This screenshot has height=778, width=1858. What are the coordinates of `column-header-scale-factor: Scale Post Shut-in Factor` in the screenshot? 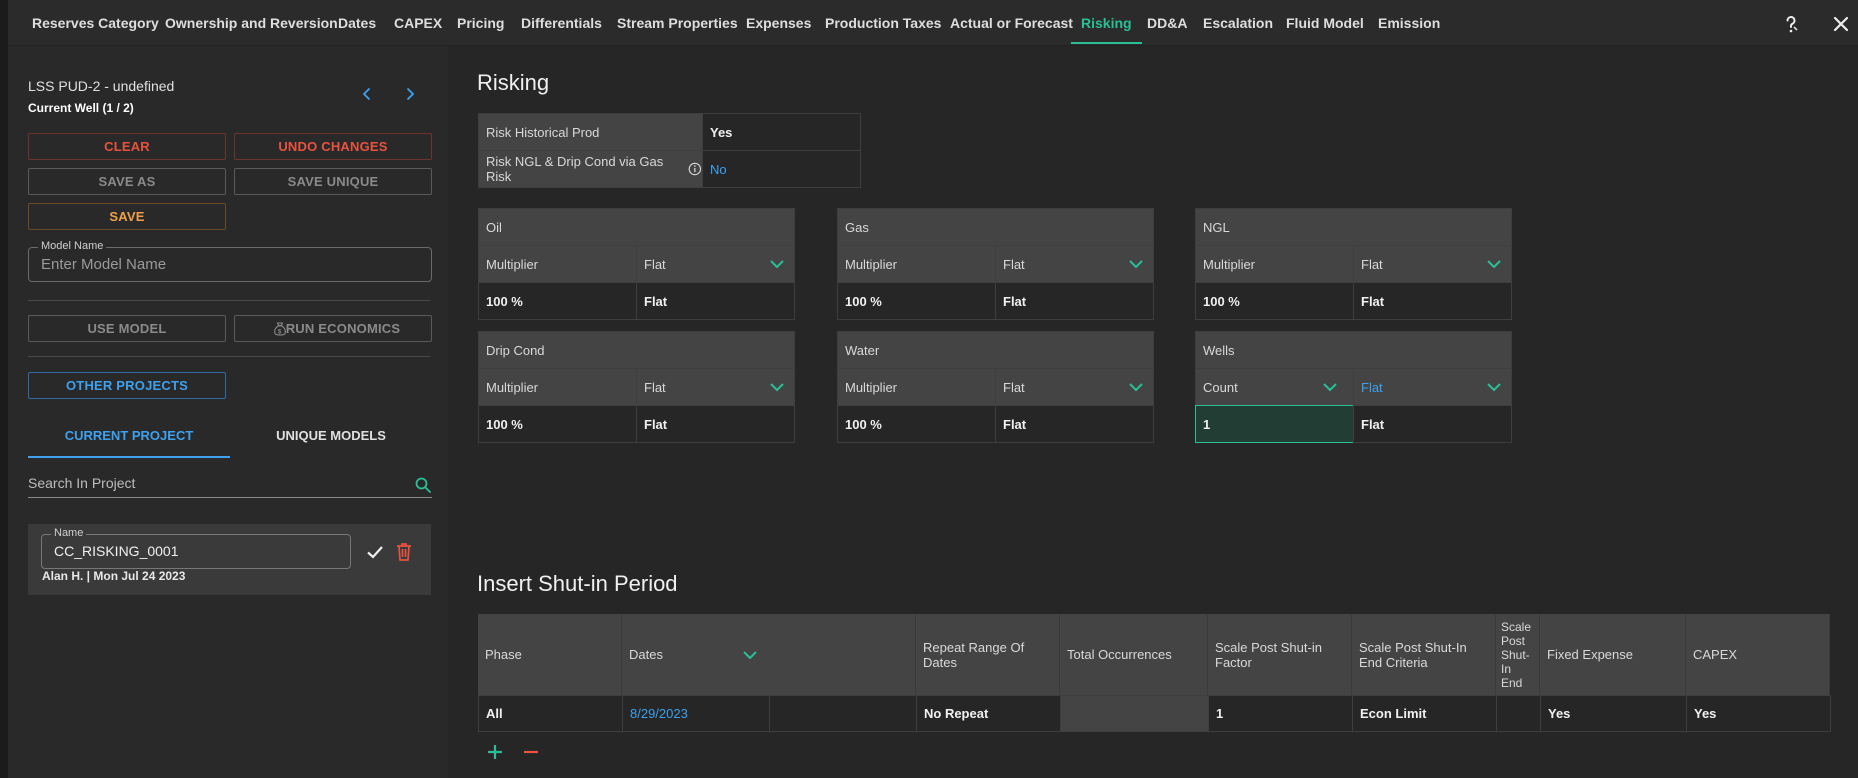 It's located at (1280, 654).